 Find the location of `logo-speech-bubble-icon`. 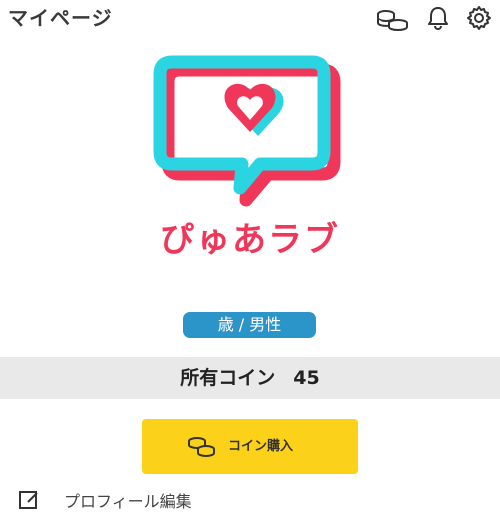

logo-speech-bubble-icon is located at coordinates (247, 131).